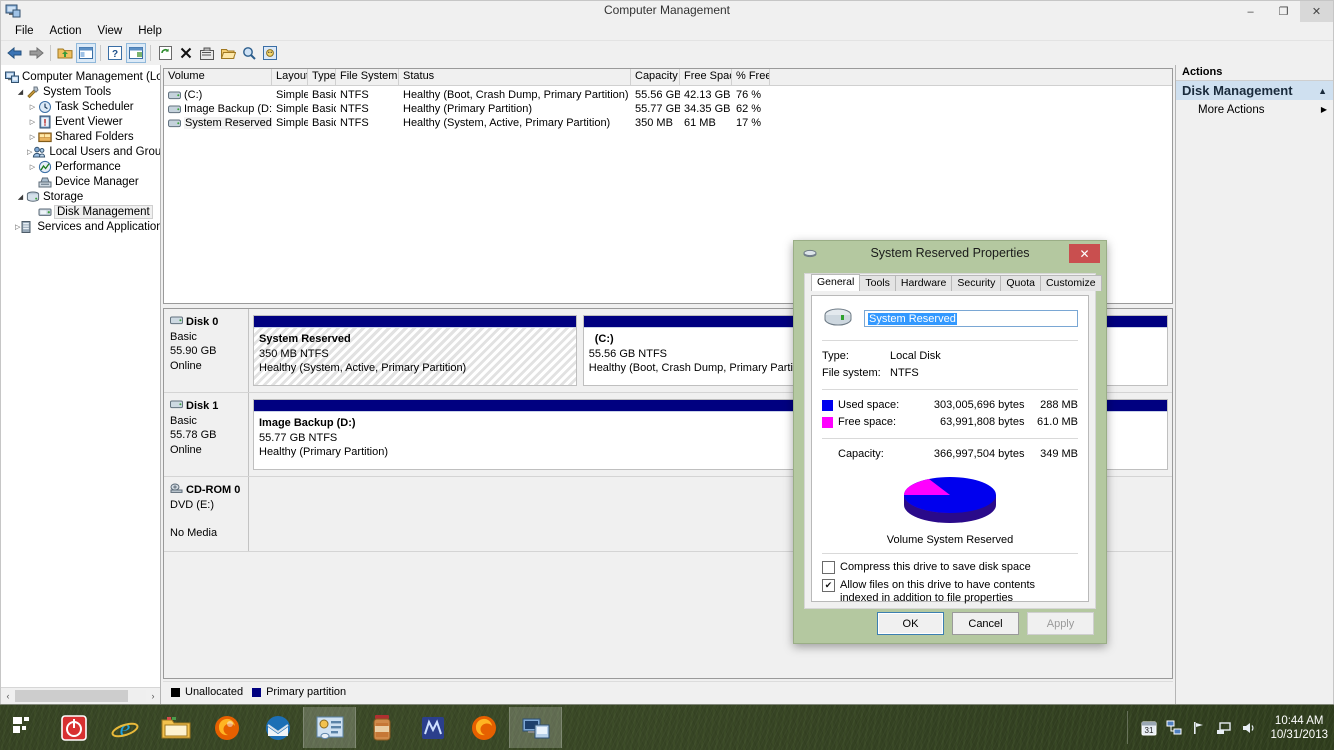  I want to click on internet-explorer-icon: e, so click(124, 727).